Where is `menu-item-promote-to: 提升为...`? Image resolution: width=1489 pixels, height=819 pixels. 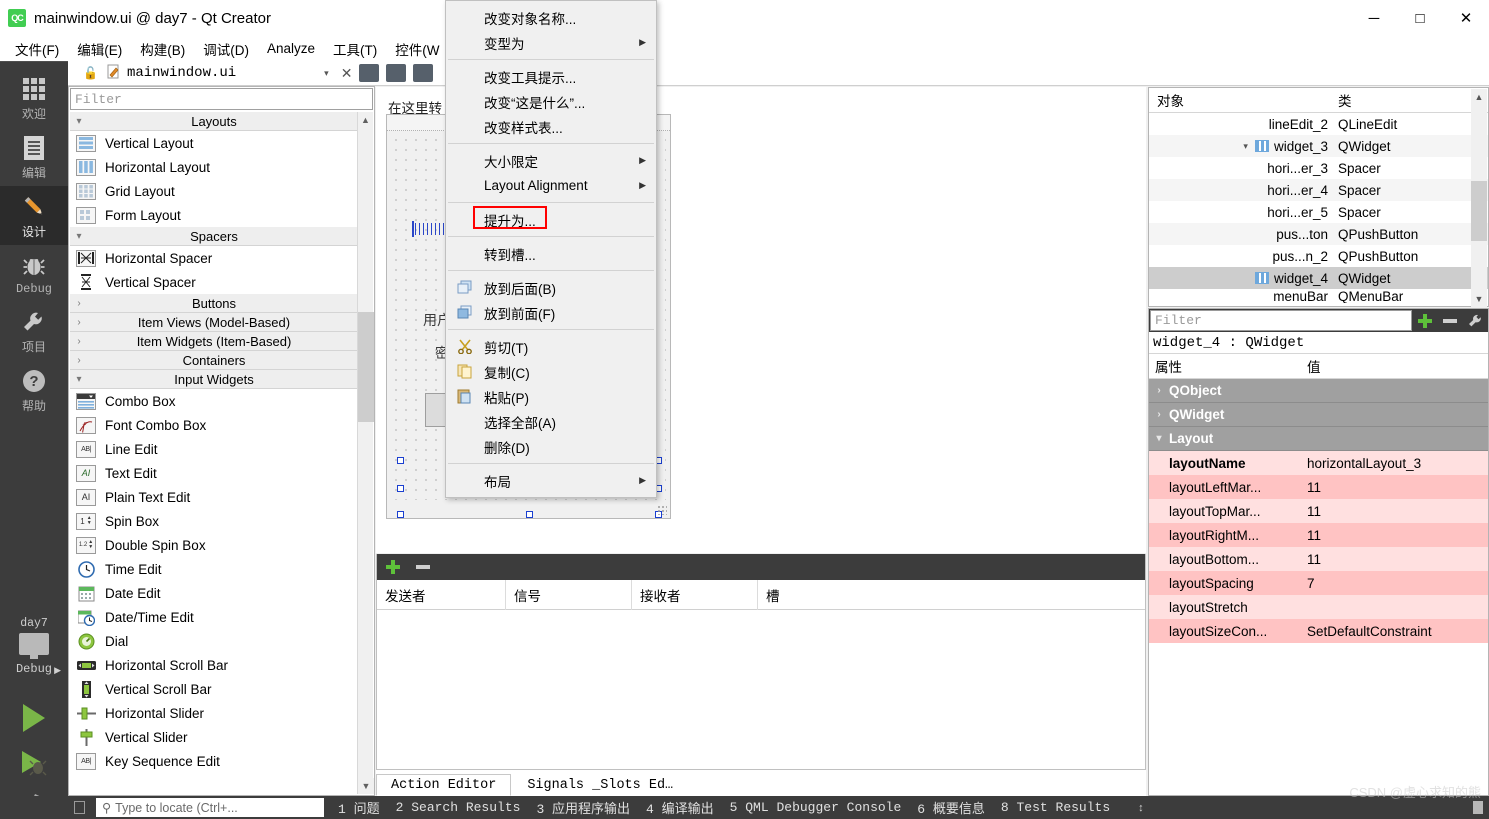
menu-item-promote-to: 提升为... is located at coordinates (551, 219).